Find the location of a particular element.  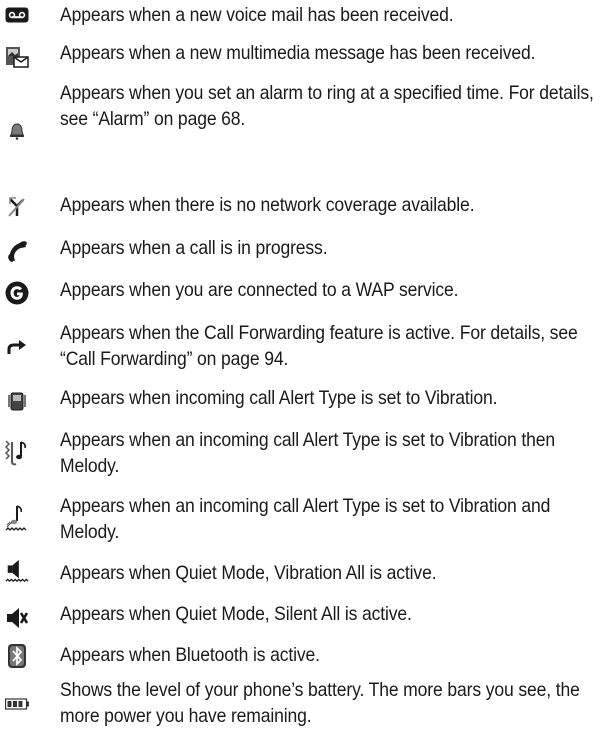

entry-text: Appears when a call is in progress. is located at coordinates (194, 248).